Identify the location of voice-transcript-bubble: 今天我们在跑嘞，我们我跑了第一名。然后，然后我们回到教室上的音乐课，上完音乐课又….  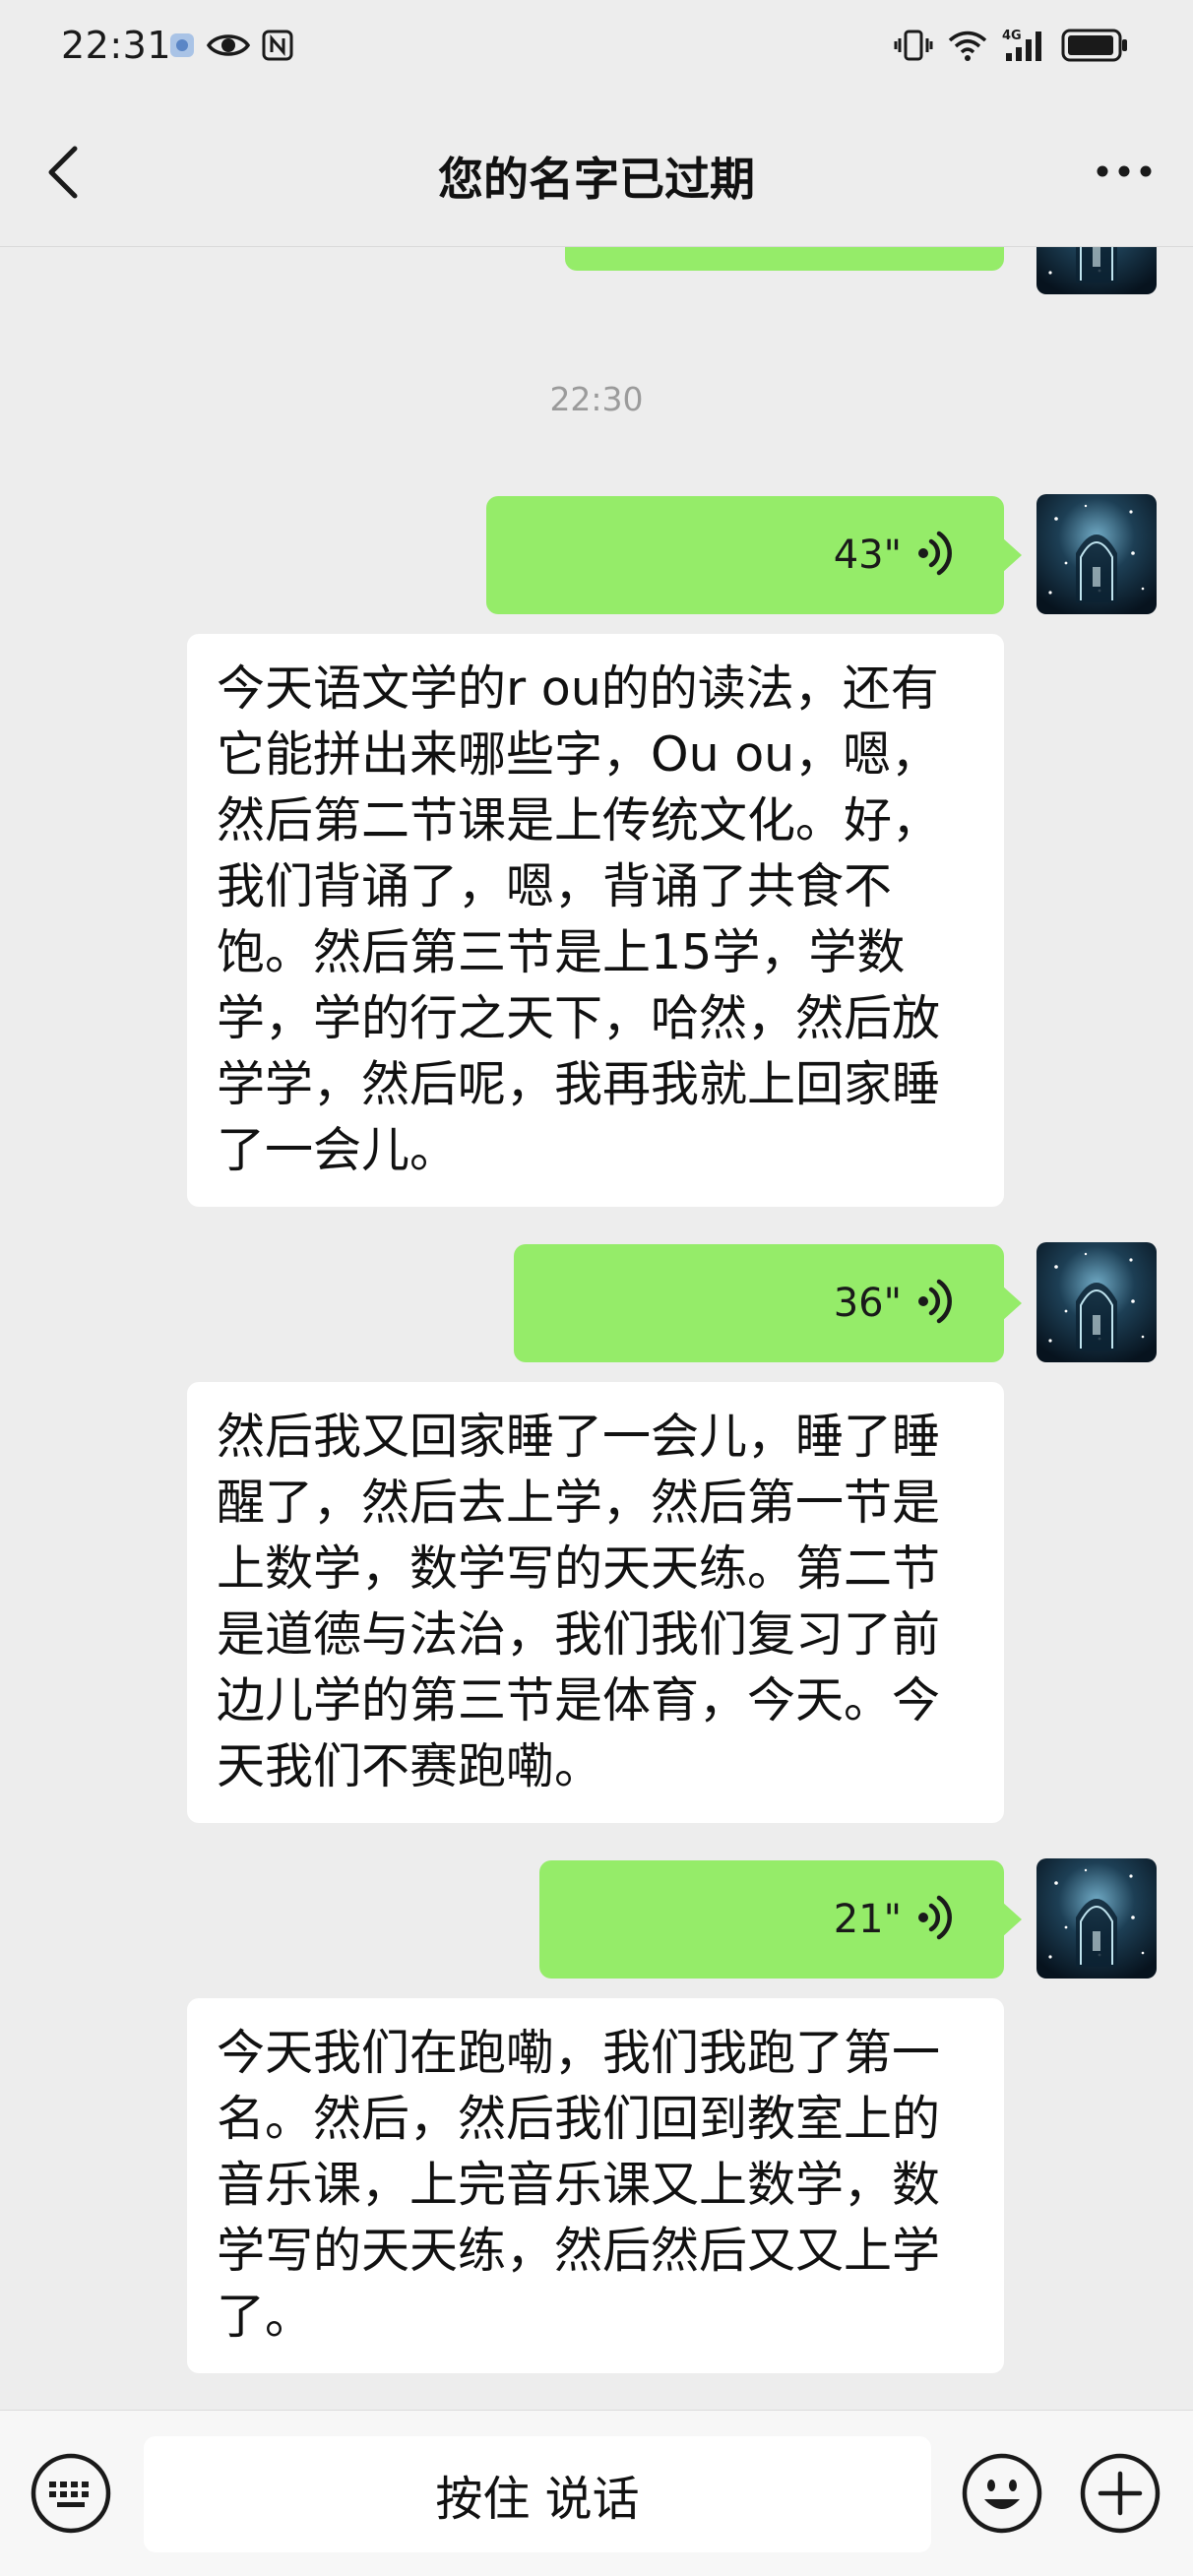
(595, 2185).